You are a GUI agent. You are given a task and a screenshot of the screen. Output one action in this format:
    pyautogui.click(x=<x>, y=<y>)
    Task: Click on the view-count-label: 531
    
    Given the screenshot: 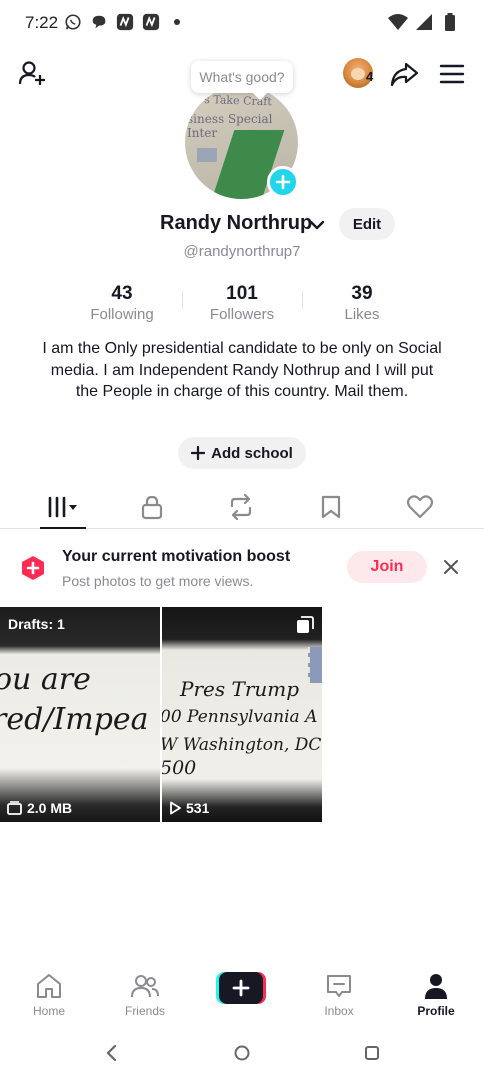 What is the action you would take?
    pyautogui.click(x=189, y=808)
    